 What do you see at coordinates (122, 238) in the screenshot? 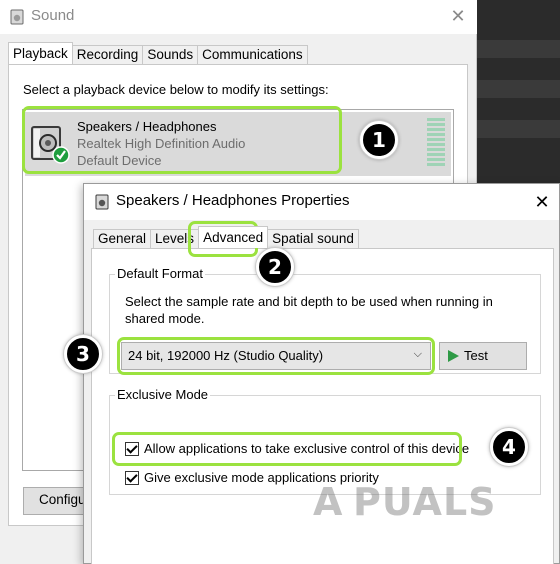
I see `tab-general: General` at bounding box center [122, 238].